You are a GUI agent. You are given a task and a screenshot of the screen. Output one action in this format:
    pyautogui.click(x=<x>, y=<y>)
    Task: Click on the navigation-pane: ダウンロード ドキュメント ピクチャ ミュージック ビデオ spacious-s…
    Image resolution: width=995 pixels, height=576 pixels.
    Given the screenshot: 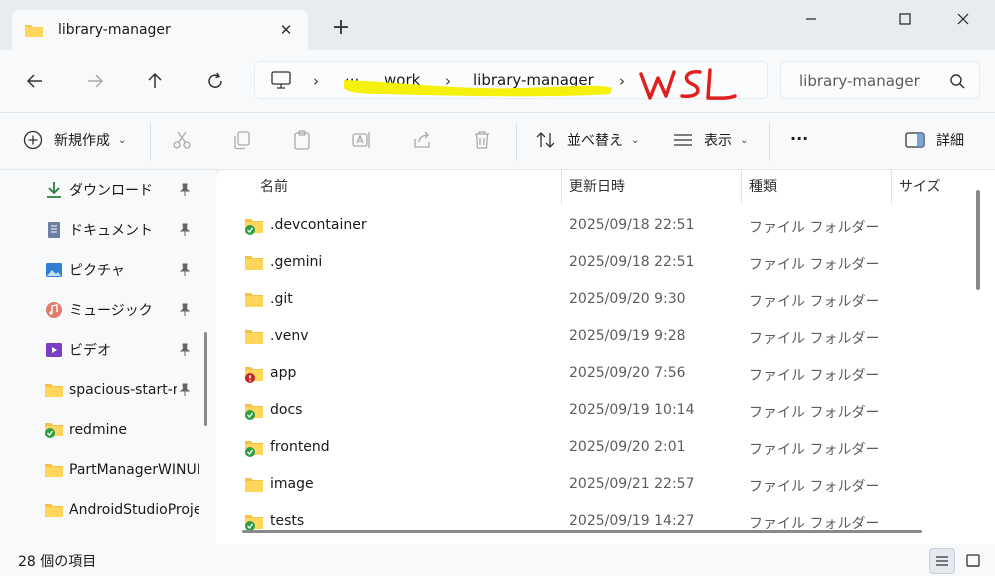 What is the action you would take?
    pyautogui.click(x=108, y=357)
    